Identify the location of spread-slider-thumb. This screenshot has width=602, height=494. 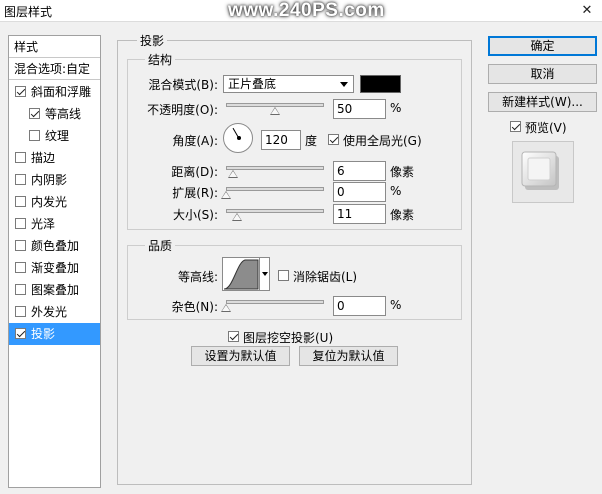
(226, 195).